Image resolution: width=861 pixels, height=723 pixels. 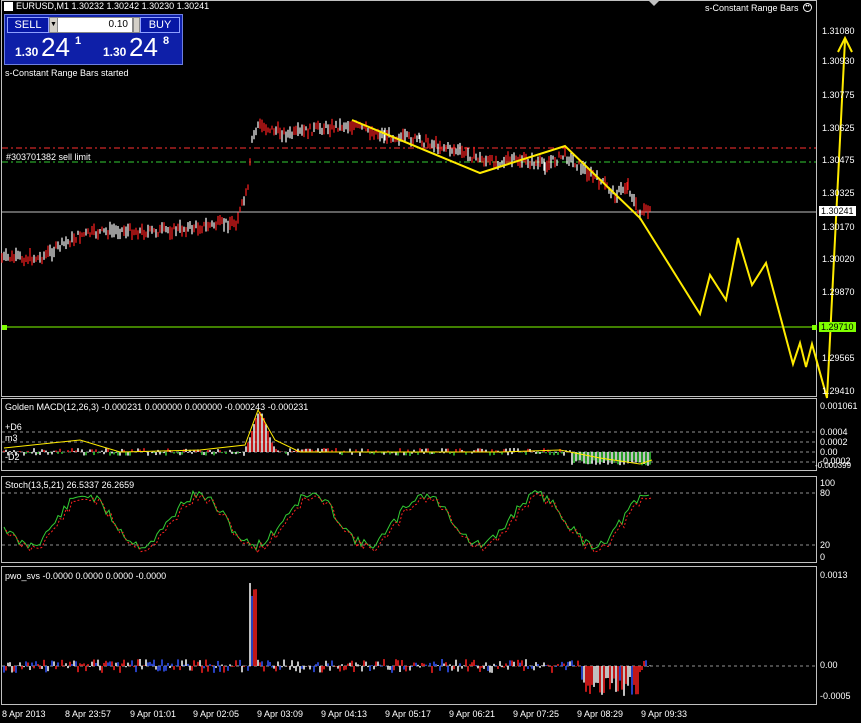 I want to click on indicator-name: s-Constant Range Bars, so click(x=752, y=8).